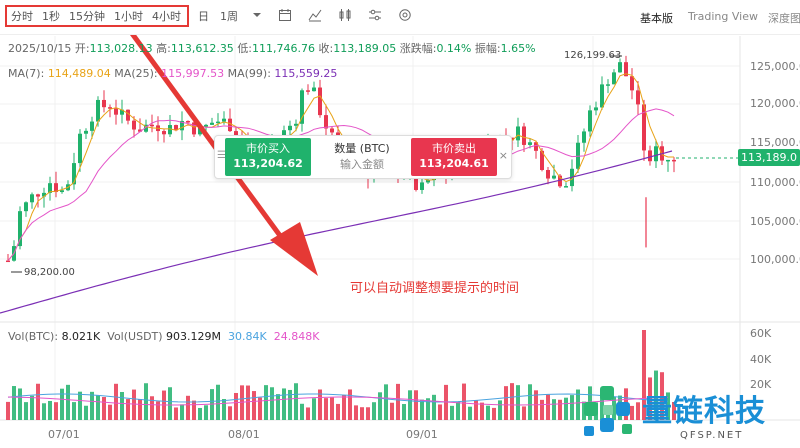 This screenshot has height=448, width=800. What do you see at coordinates (51, 16) in the screenshot?
I see `timeframe-1s: 1秒` at bounding box center [51, 16].